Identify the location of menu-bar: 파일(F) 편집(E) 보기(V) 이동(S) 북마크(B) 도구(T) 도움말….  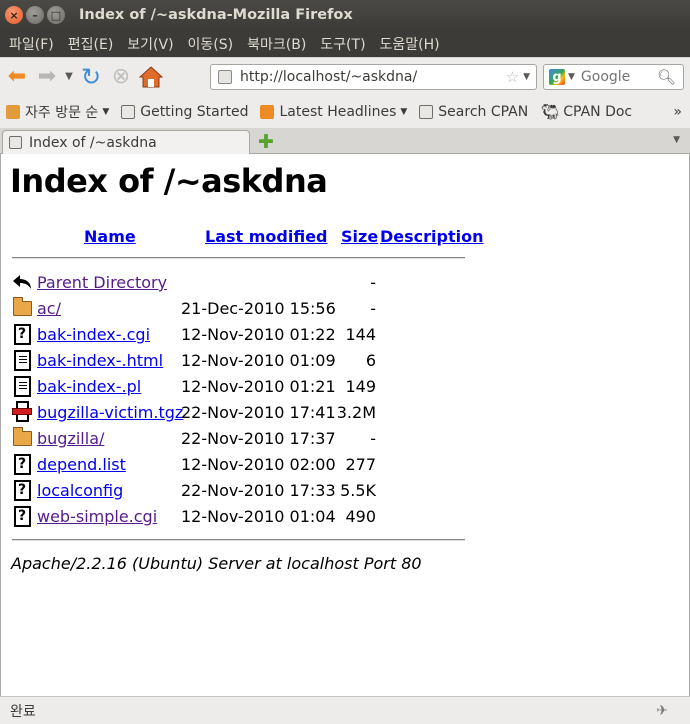
(345, 43).